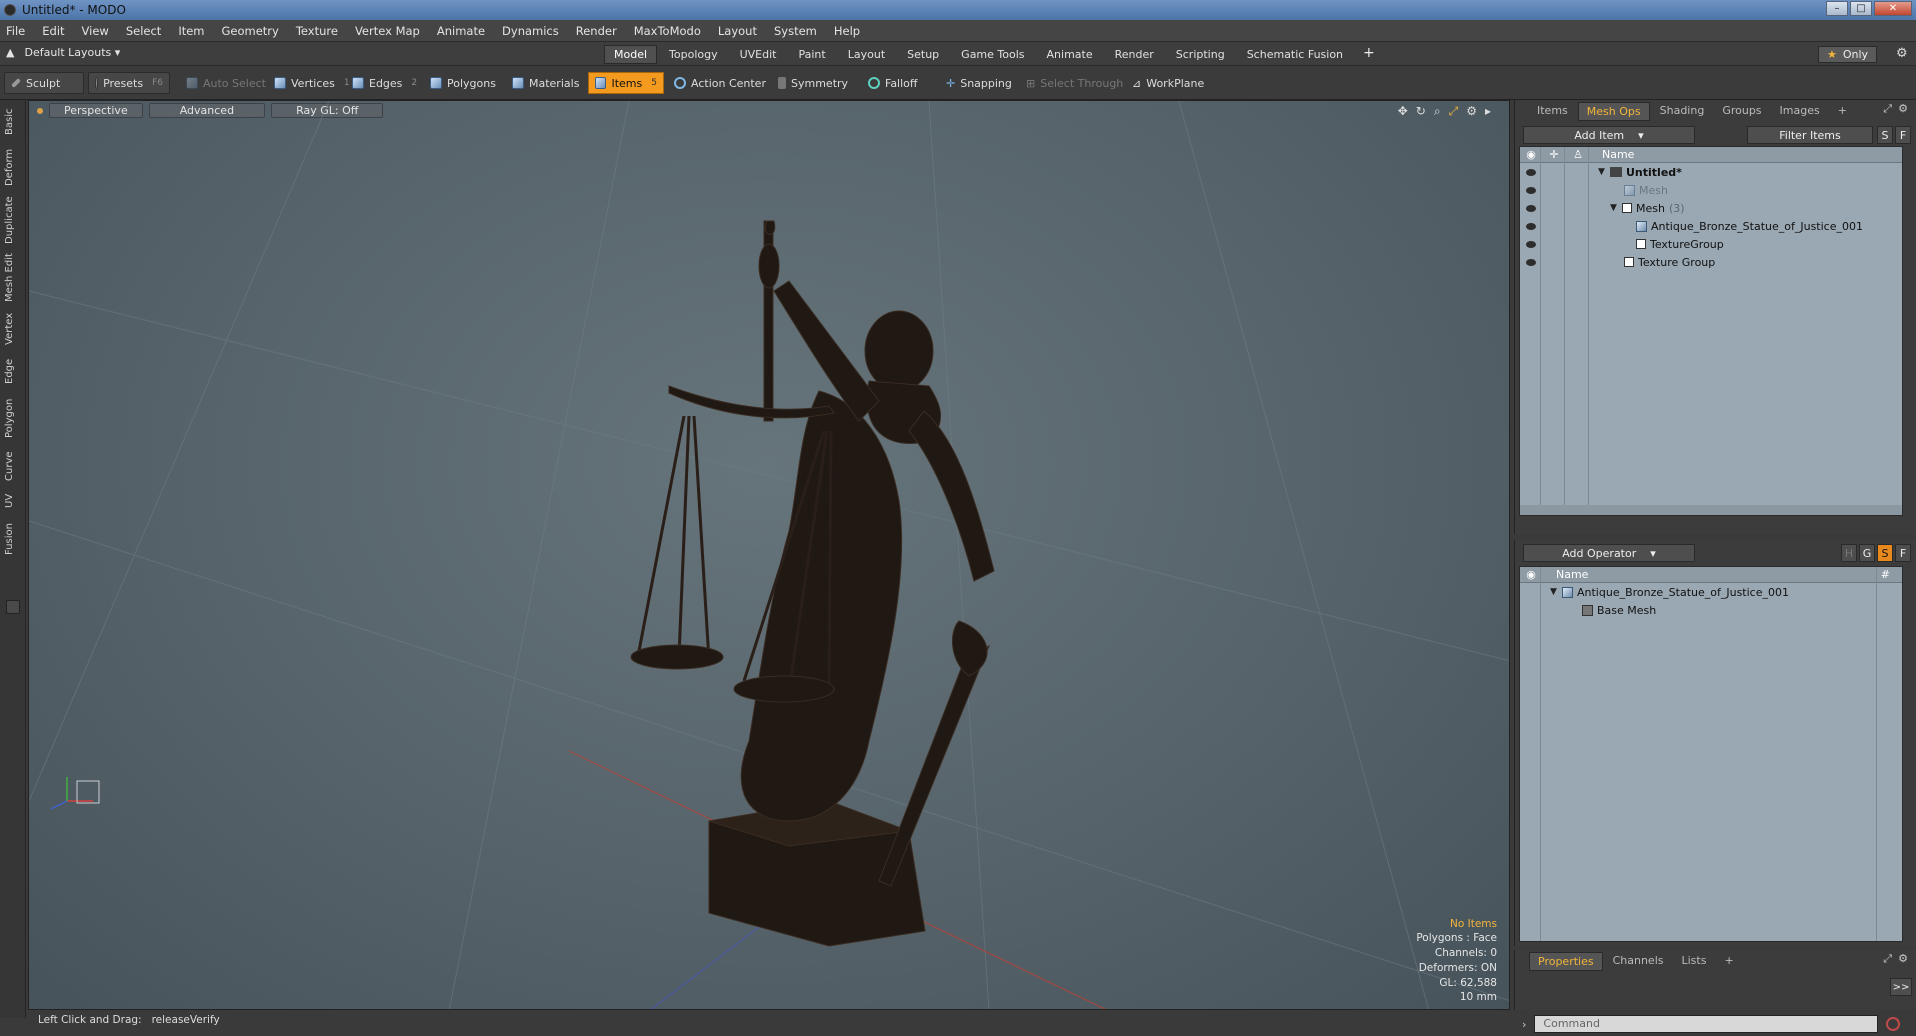  What do you see at coordinates (1613, 111) in the screenshot?
I see `tab-mesh-ops: Mesh Ops` at bounding box center [1613, 111].